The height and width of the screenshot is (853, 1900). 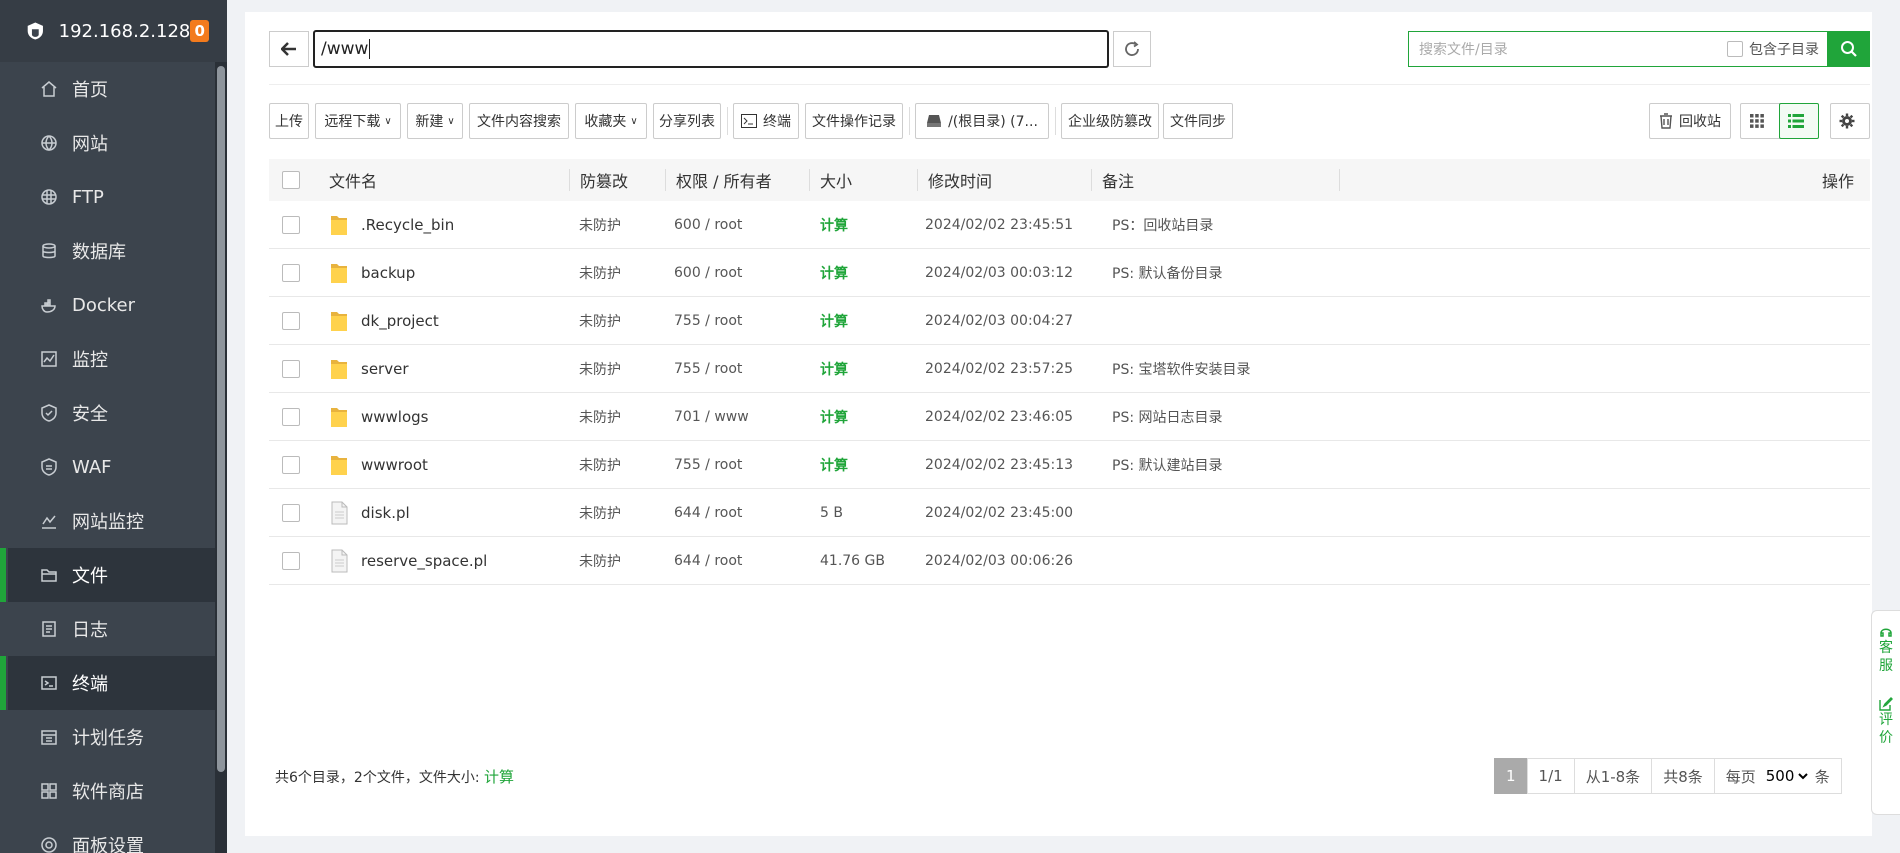 What do you see at coordinates (711, 49) in the screenshot?
I see `path-input: /www` at bounding box center [711, 49].